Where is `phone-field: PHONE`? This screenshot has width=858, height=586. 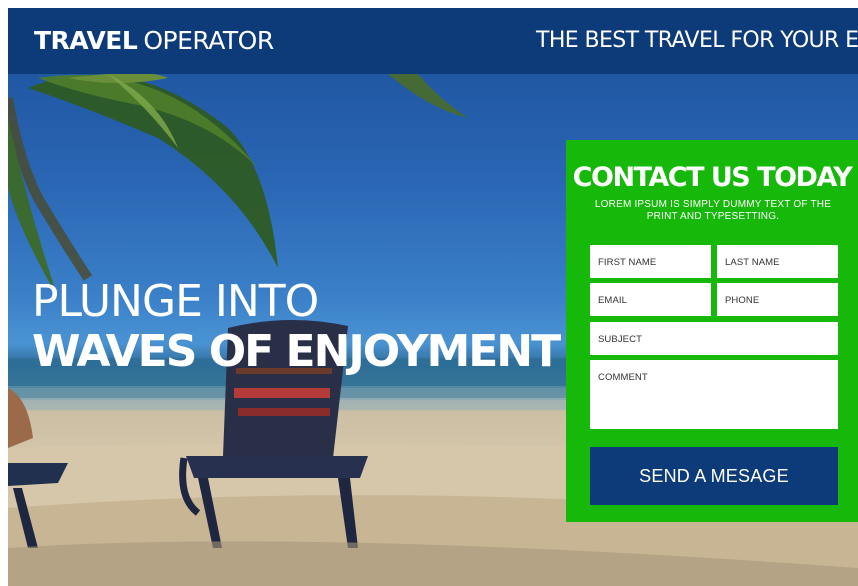
phone-field: PHONE is located at coordinates (777, 299).